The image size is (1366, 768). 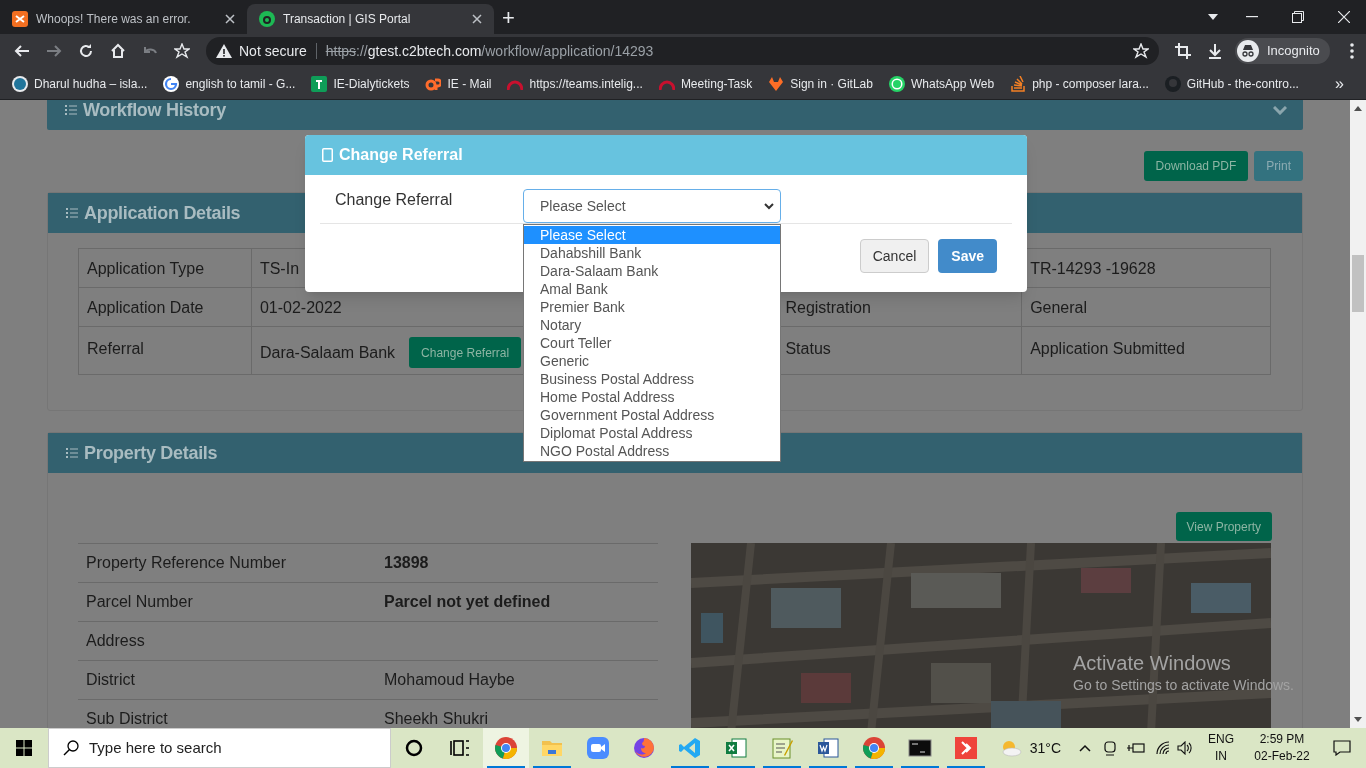 I want to click on table-cell-text: Parcel not yet defined, so click(x=467, y=602).